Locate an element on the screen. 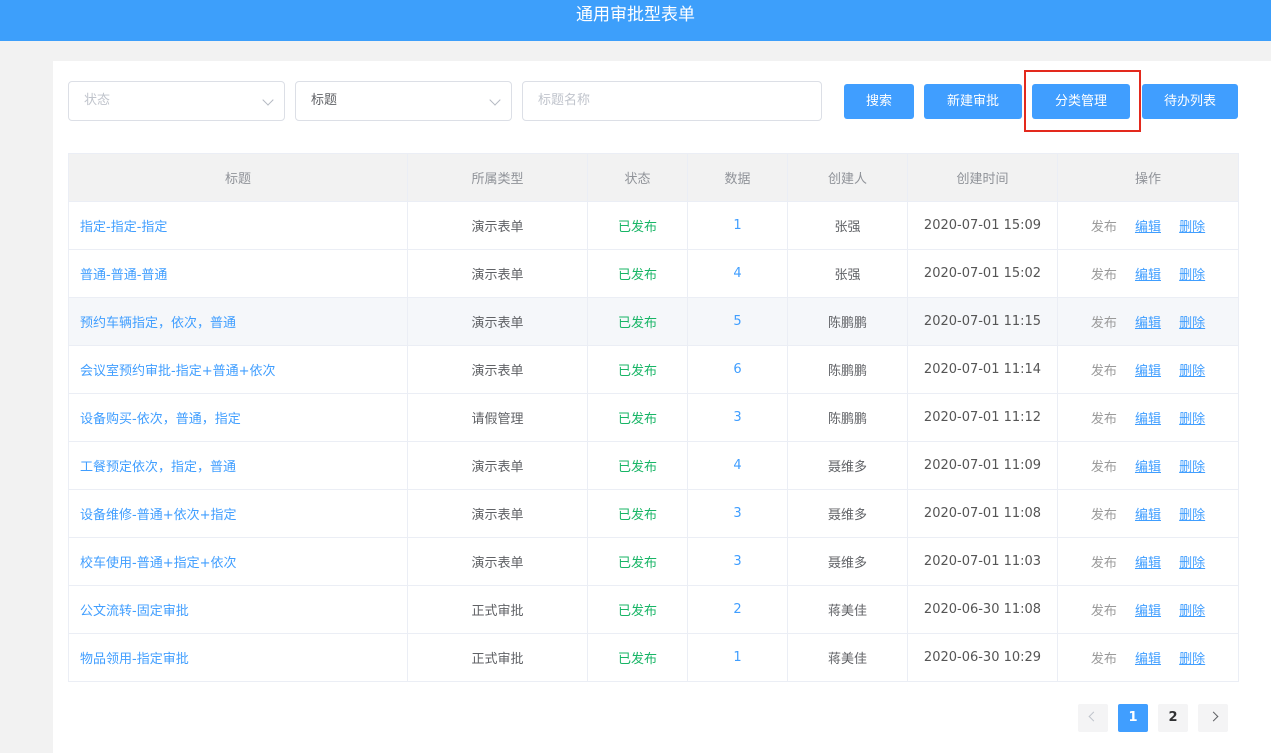  row-title-link: 设备维修-普通+依次+指定 is located at coordinates (238, 513).